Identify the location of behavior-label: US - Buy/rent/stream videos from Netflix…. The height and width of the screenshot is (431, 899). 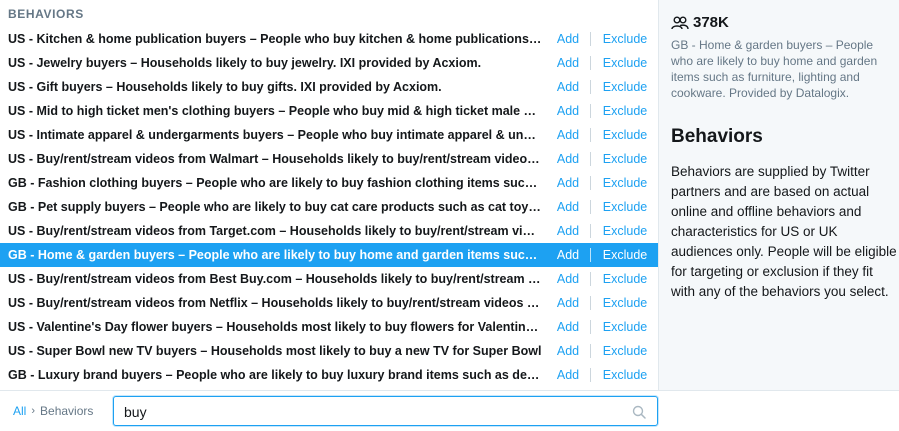
(275, 303).